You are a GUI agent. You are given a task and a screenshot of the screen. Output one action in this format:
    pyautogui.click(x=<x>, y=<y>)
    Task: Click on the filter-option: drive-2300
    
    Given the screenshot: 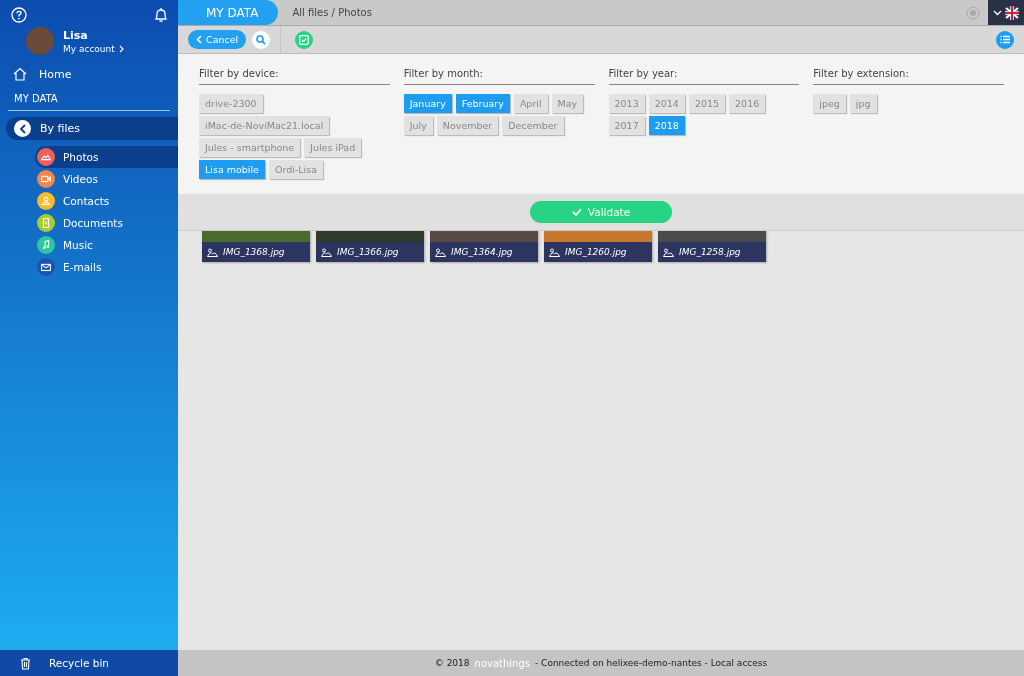 What is the action you would take?
    pyautogui.click(x=231, y=103)
    